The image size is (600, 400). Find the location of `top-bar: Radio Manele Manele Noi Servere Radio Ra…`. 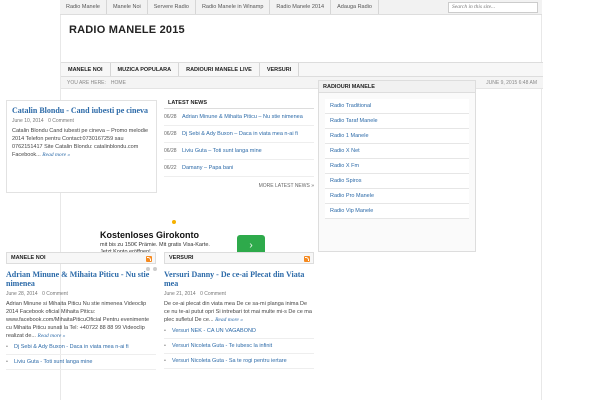

top-bar: Radio Manele Manele Noi Servere Radio Ra… is located at coordinates (301, 7).